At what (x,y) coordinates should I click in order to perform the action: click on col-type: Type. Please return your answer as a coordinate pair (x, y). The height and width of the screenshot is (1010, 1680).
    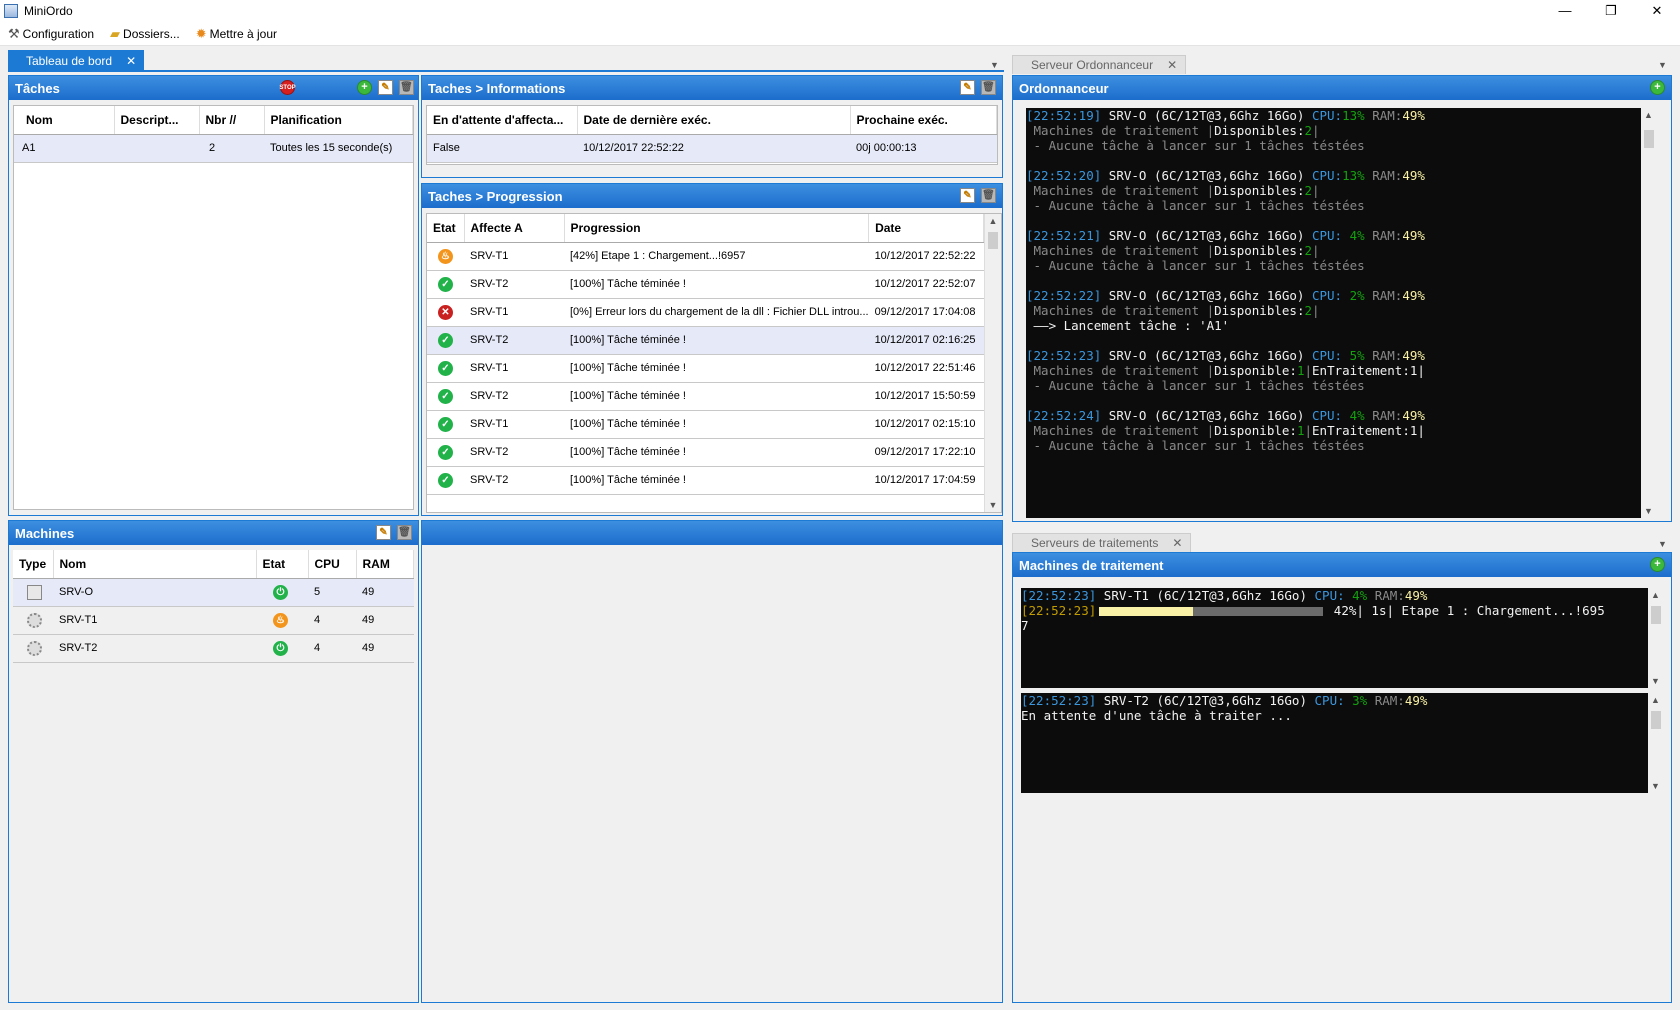
    Looking at the image, I should click on (33, 564).